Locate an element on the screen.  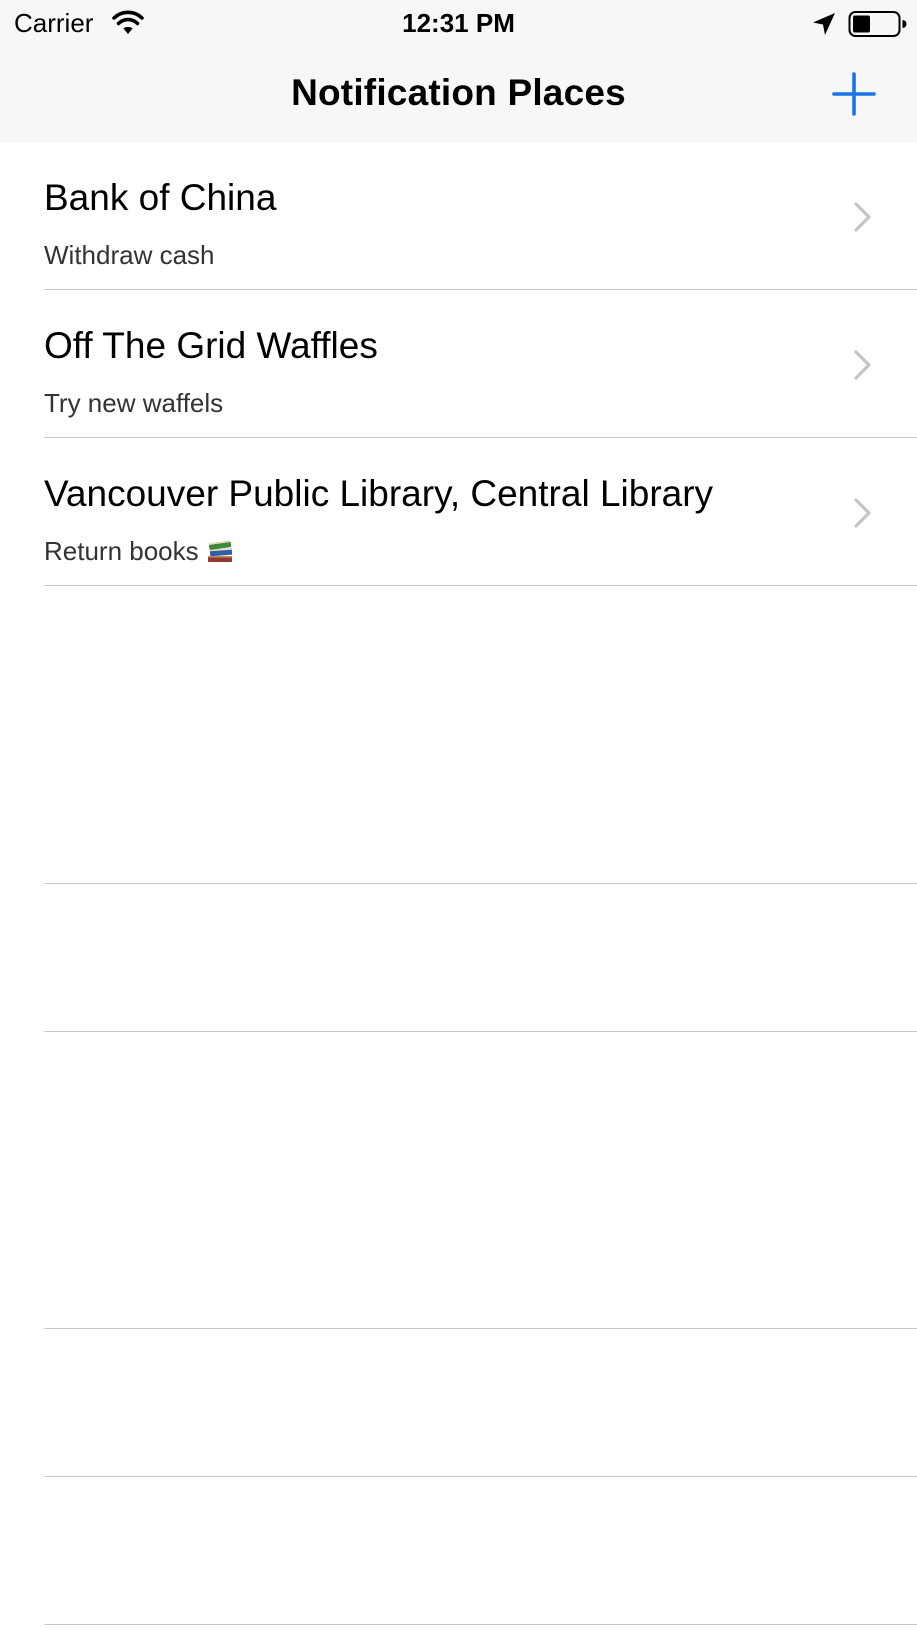
page-title: Notification Places is located at coordinates (458, 92).